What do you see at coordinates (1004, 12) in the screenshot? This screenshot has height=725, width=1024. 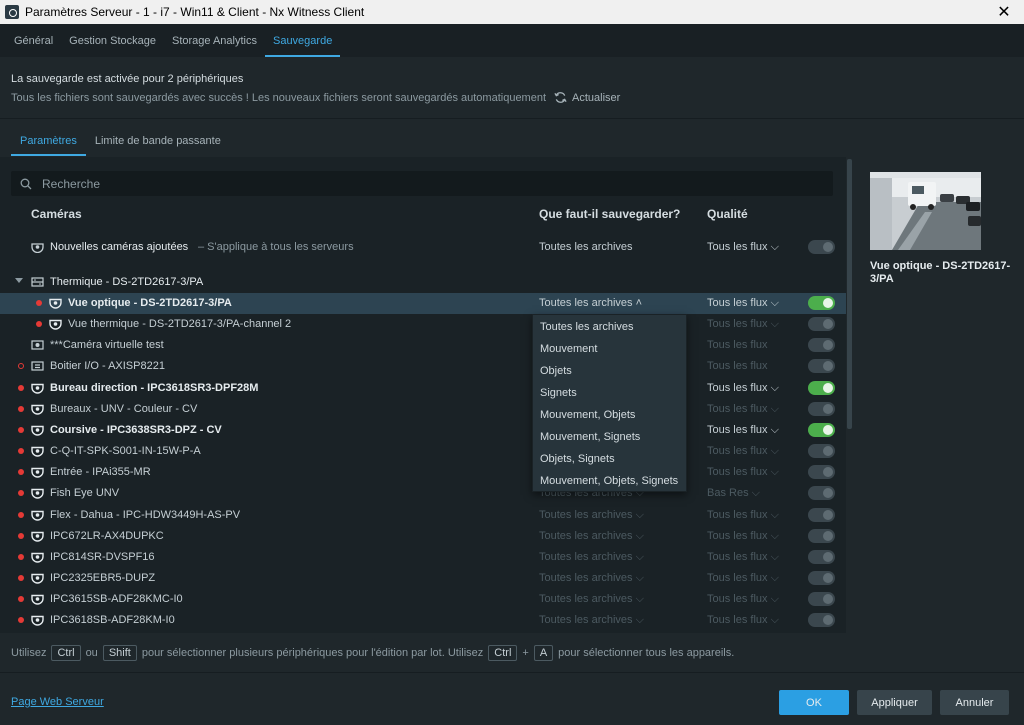 I see `close-window-button: ✕` at bounding box center [1004, 12].